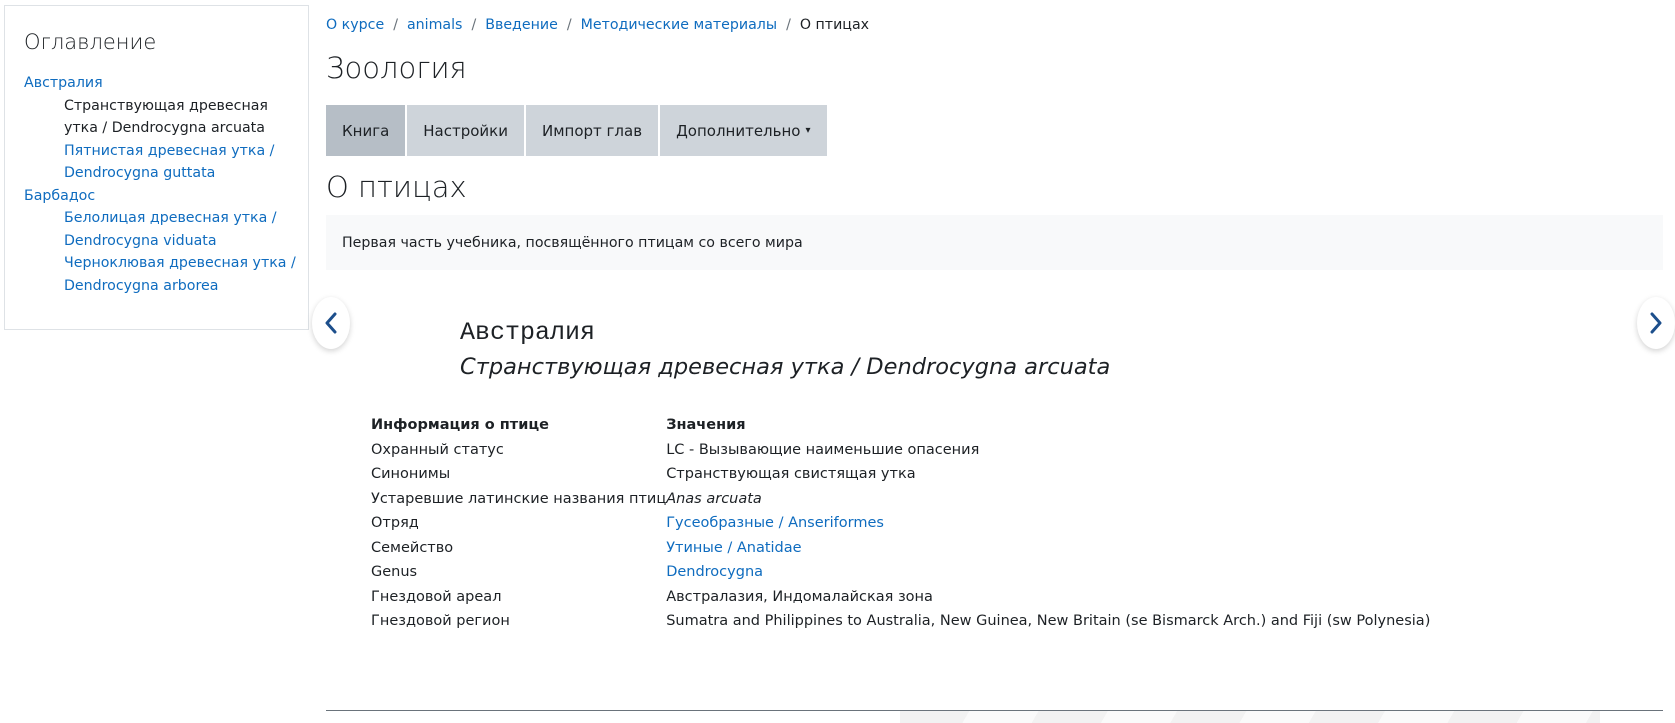  I want to click on tab-label: Настройки, so click(465, 130).